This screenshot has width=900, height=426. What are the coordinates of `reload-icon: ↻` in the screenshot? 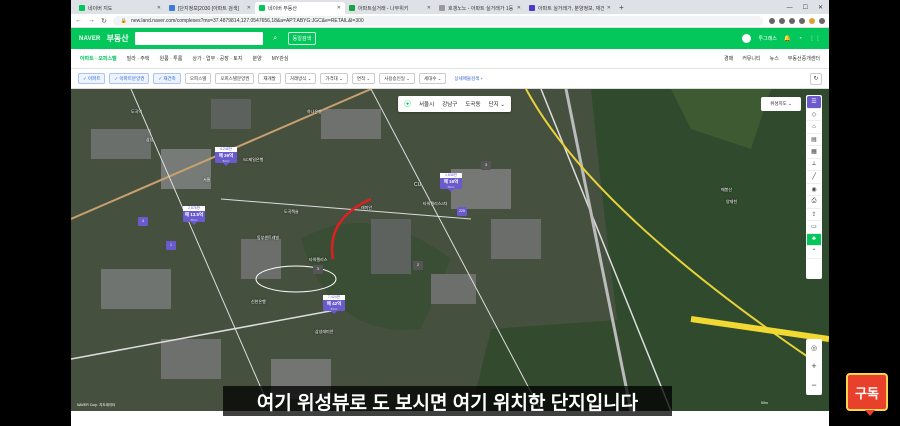 It's located at (104, 21).